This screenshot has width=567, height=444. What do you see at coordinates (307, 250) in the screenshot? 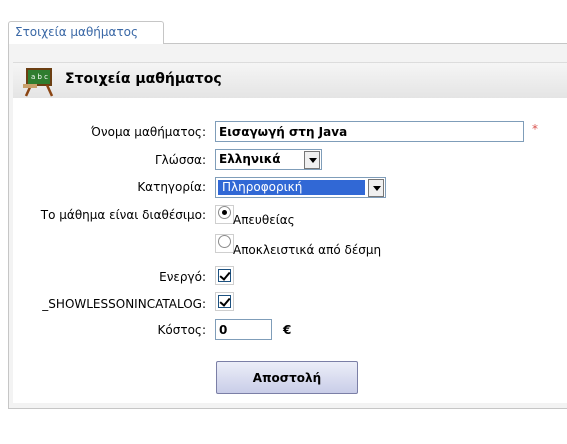
I see `availability-bundle-label: Αποκλειστικά από δέσμη` at bounding box center [307, 250].